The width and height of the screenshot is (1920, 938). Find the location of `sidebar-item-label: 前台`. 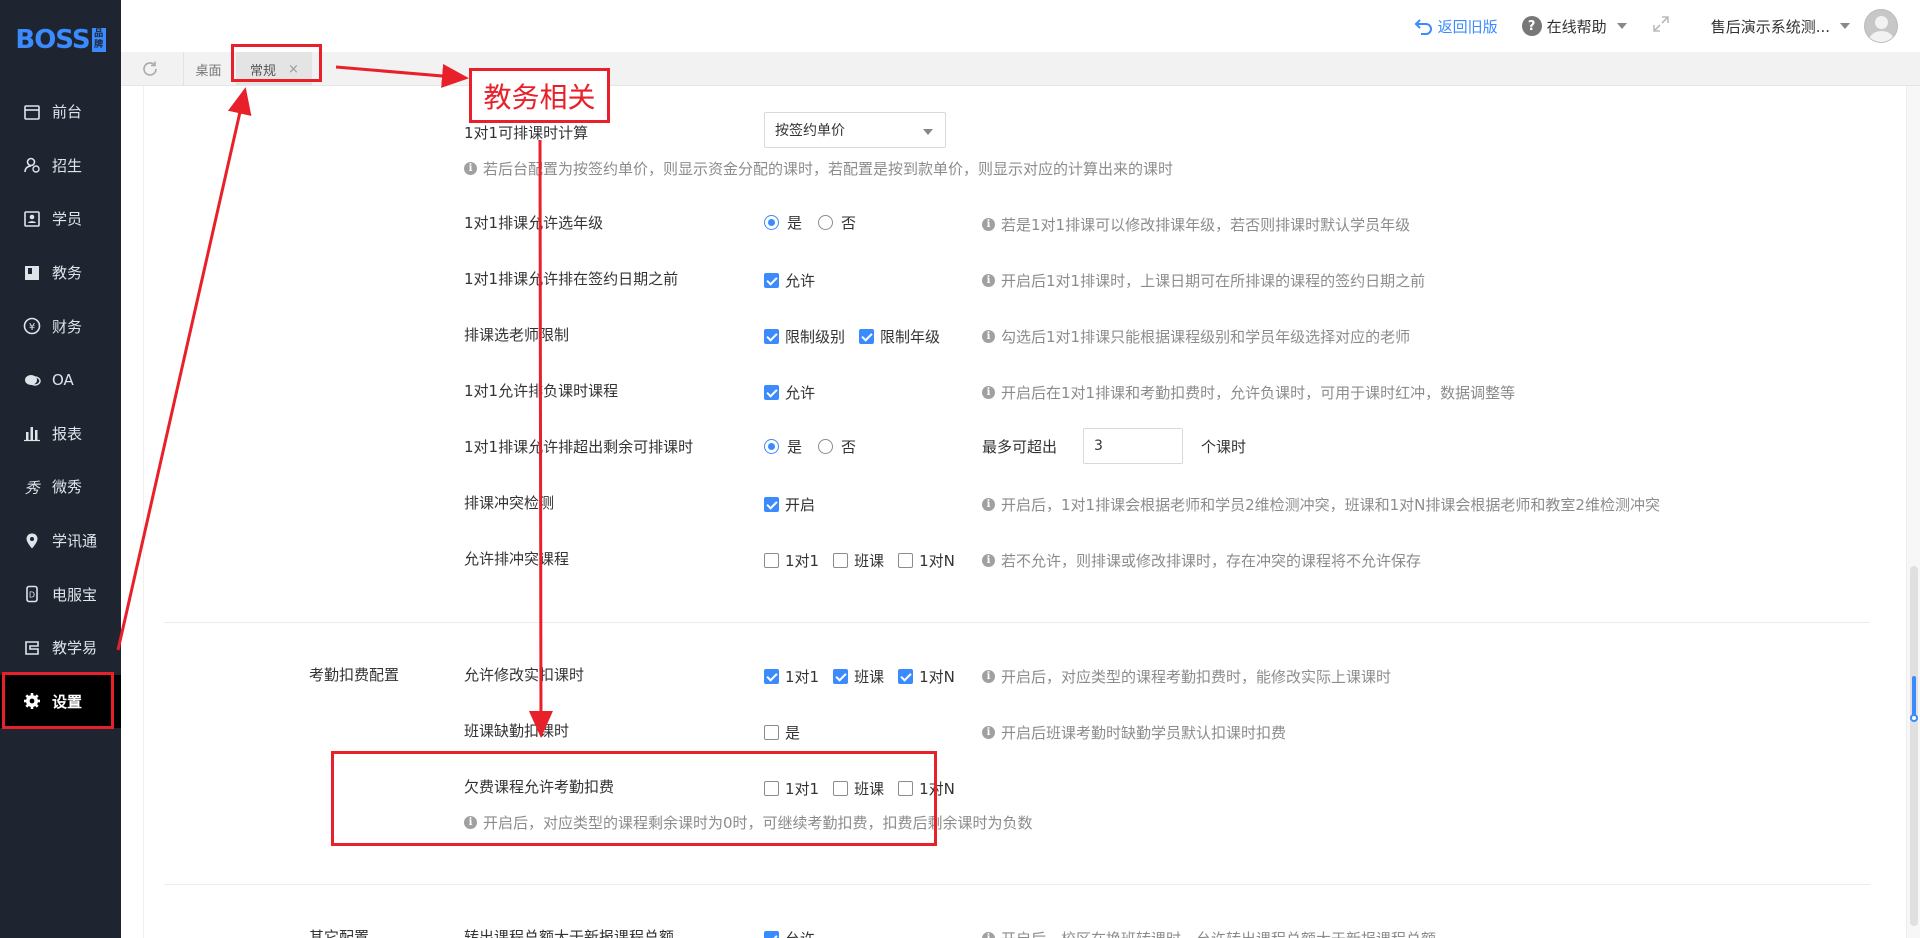

sidebar-item-label: 前台 is located at coordinates (67, 112).